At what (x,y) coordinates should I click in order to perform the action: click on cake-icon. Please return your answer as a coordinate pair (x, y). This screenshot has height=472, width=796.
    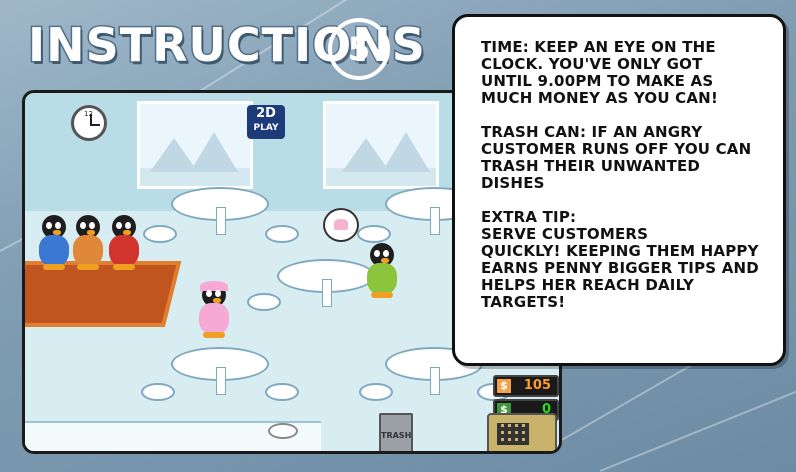
    Looking at the image, I should click on (341, 224).